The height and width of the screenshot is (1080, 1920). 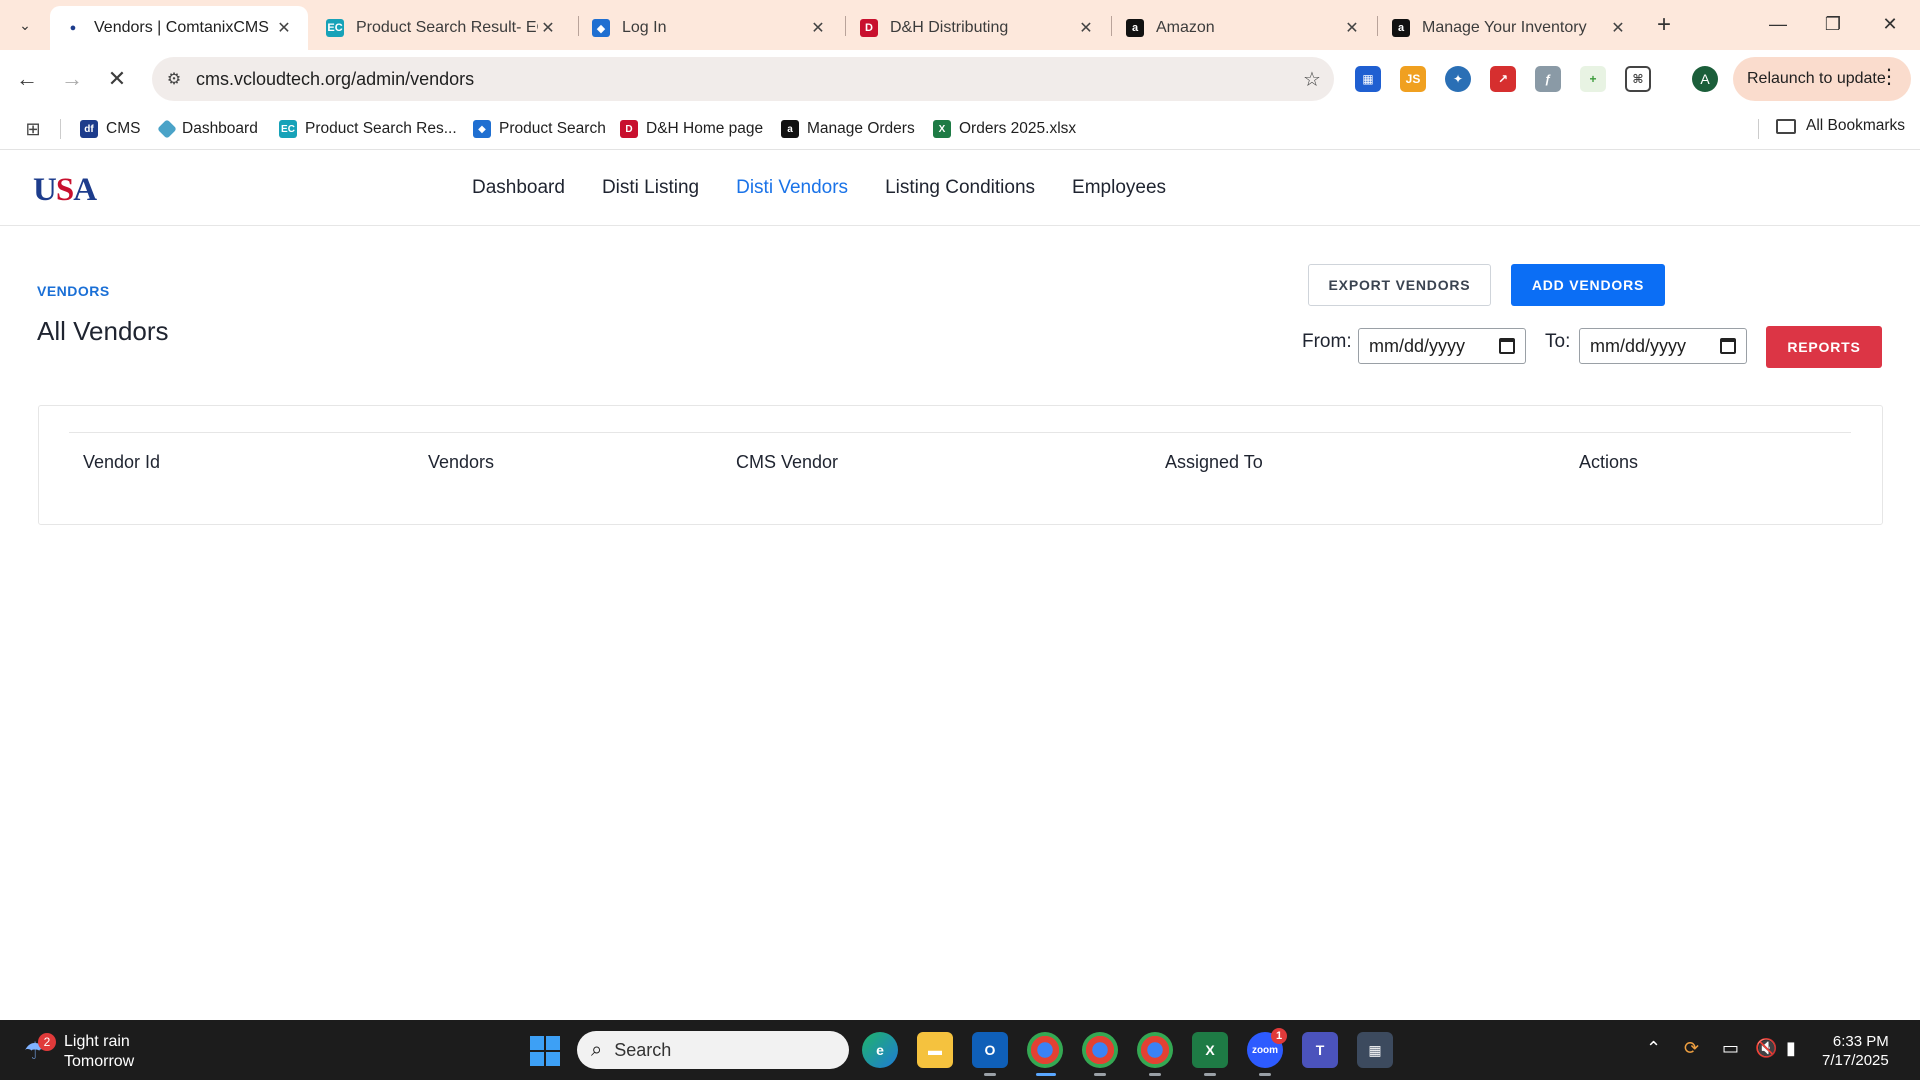 I want to click on tab-manage-inventory: a Manage Your Inventory ✕, so click(x=1510, y=28).